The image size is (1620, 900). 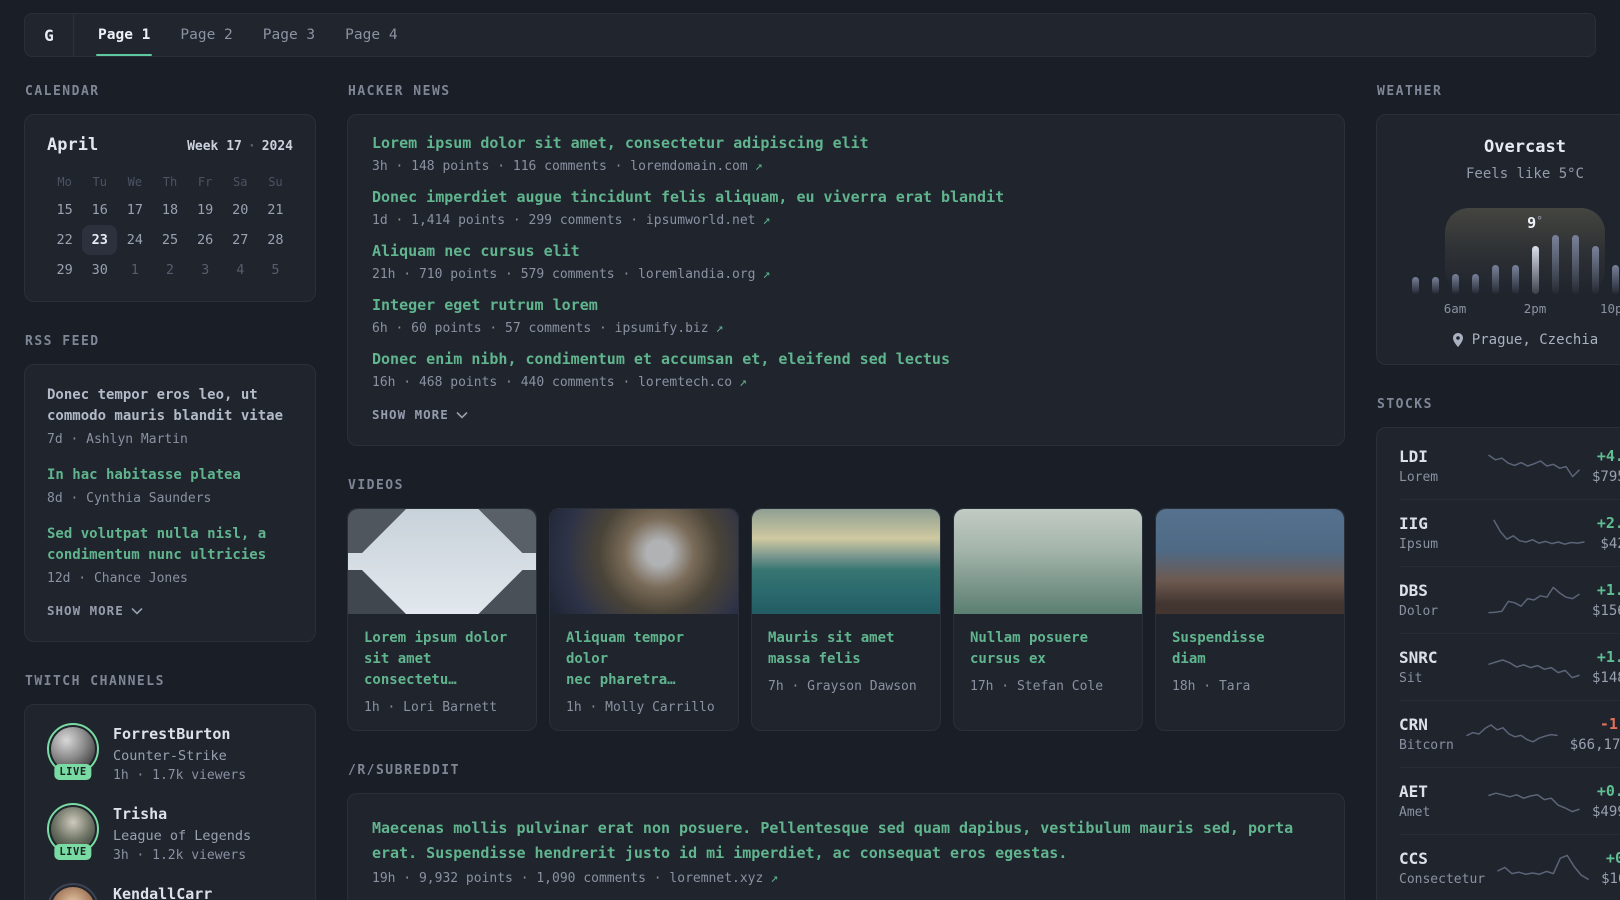 I want to click on calendar-day: 28, so click(x=275, y=240).